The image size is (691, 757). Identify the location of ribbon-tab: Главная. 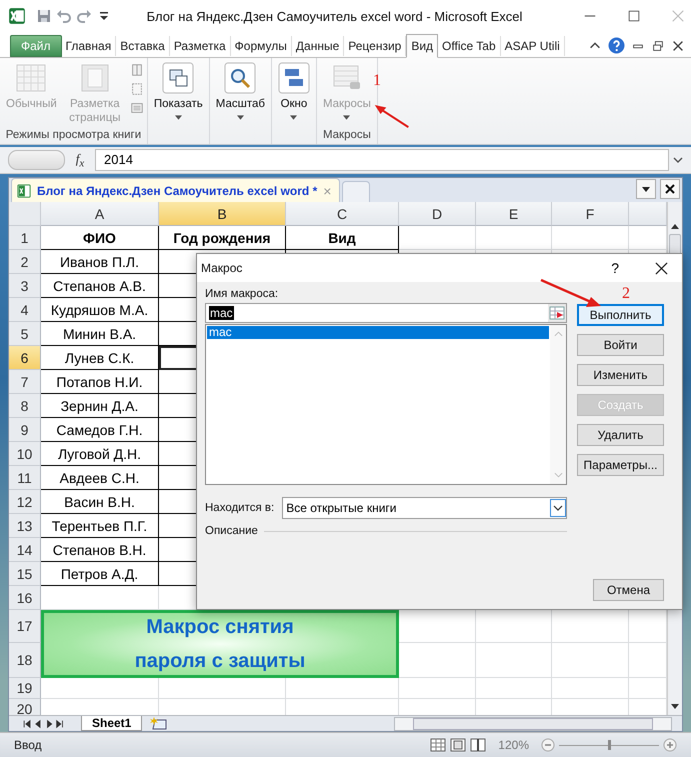
(89, 46).